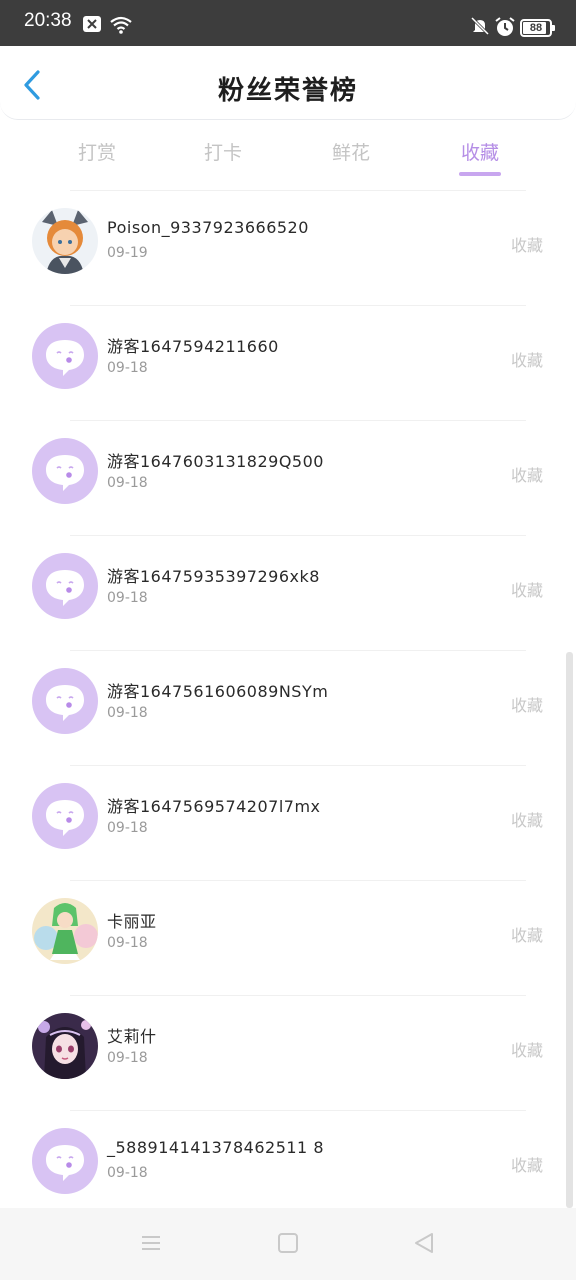  Describe the element at coordinates (288, 156) in the screenshot. I see `tab-bar: 打赏 打卡 鲜花 收藏` at that location.